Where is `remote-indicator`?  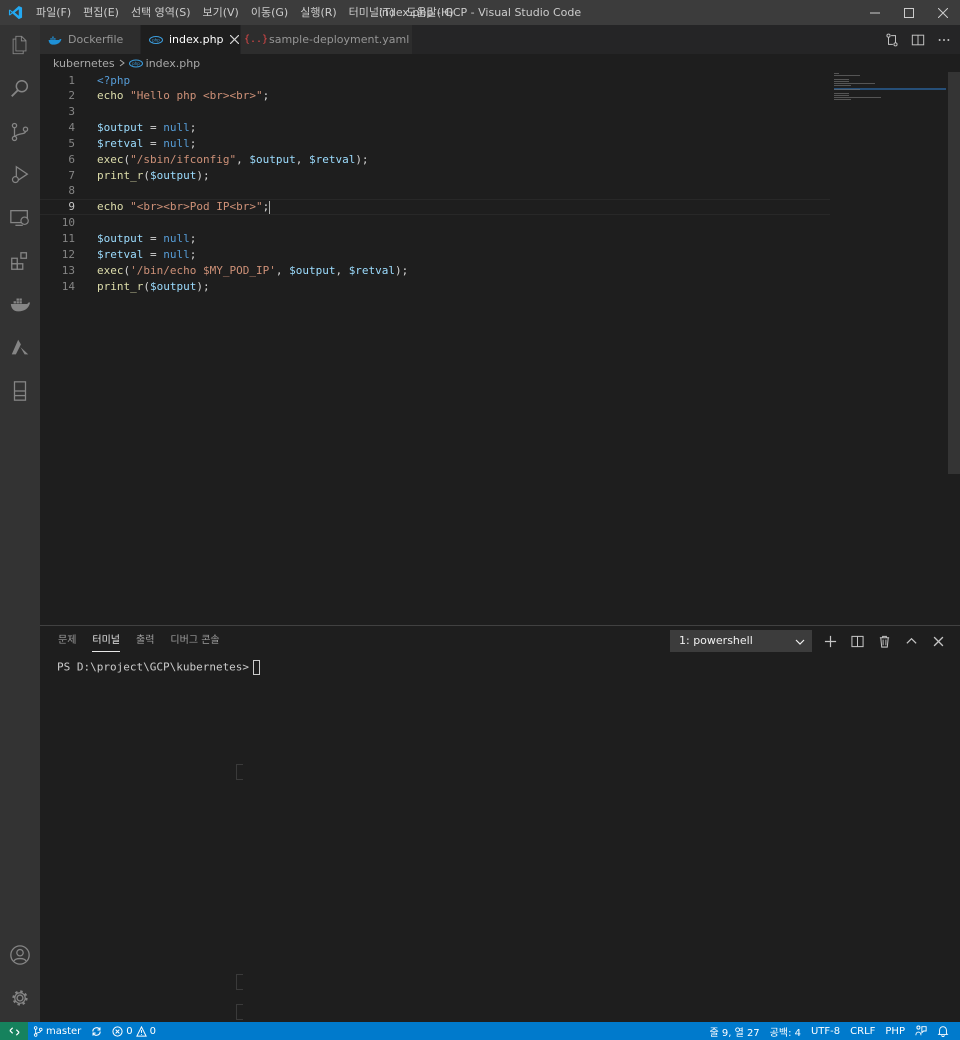
remote-indicator is located at coordinates (14, 1031).